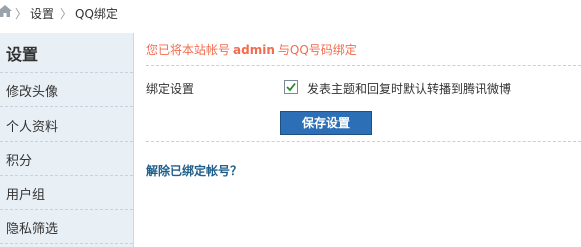 This screenshot has width=581, height=247. I want to click on home-icon, so click(6, 11).